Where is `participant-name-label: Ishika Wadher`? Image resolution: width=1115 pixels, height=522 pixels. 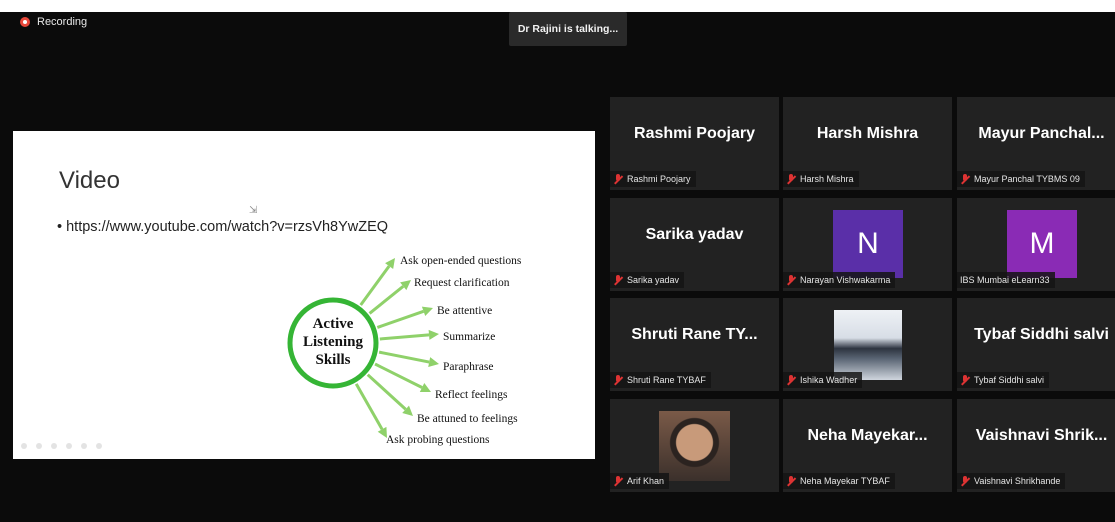
participant-name-label: Ishika Wadher is located at coordinates (823, 380).